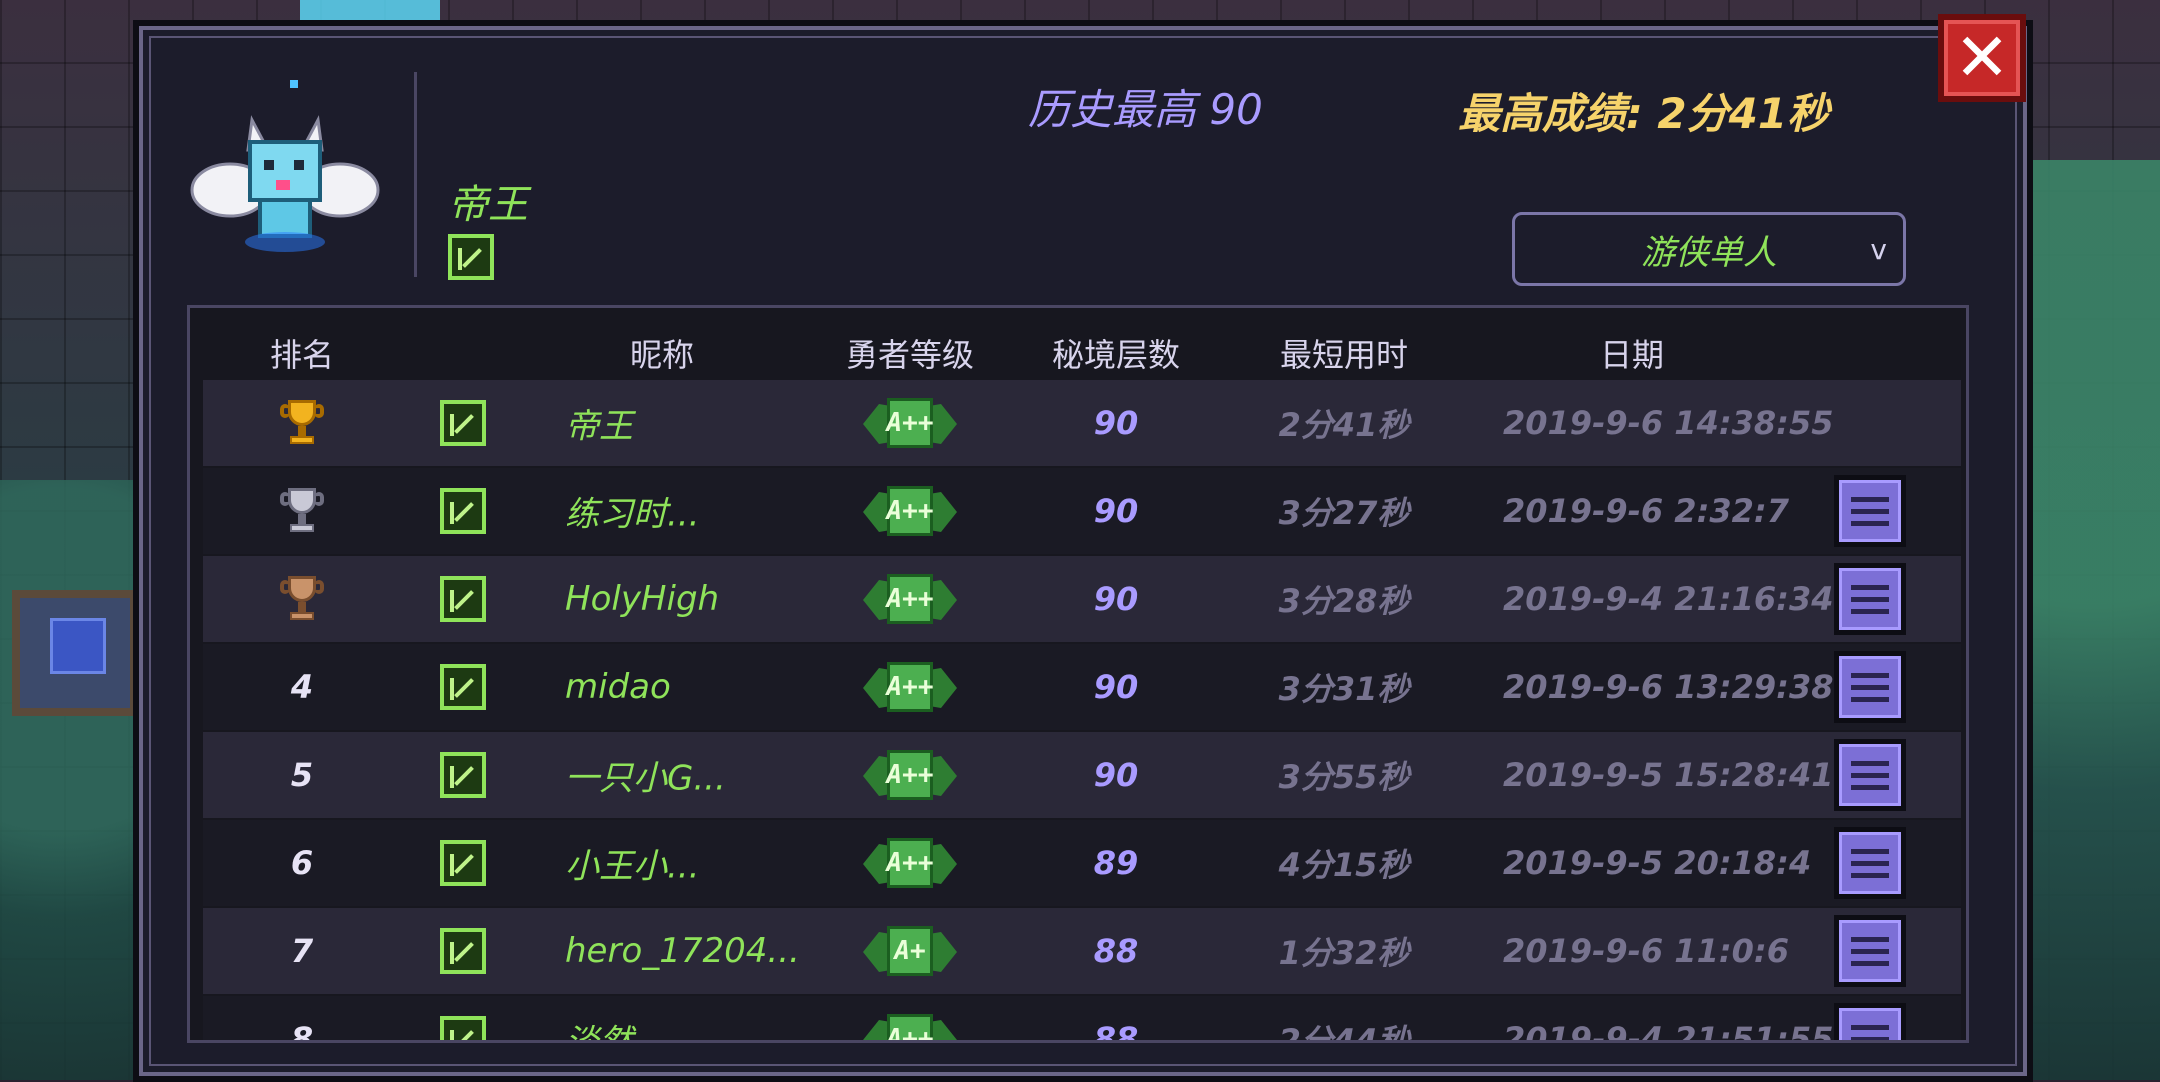 This screenshot has width=2160, height=1082. I want to click on best-time: 2分44秒, so click(1344, 1032).